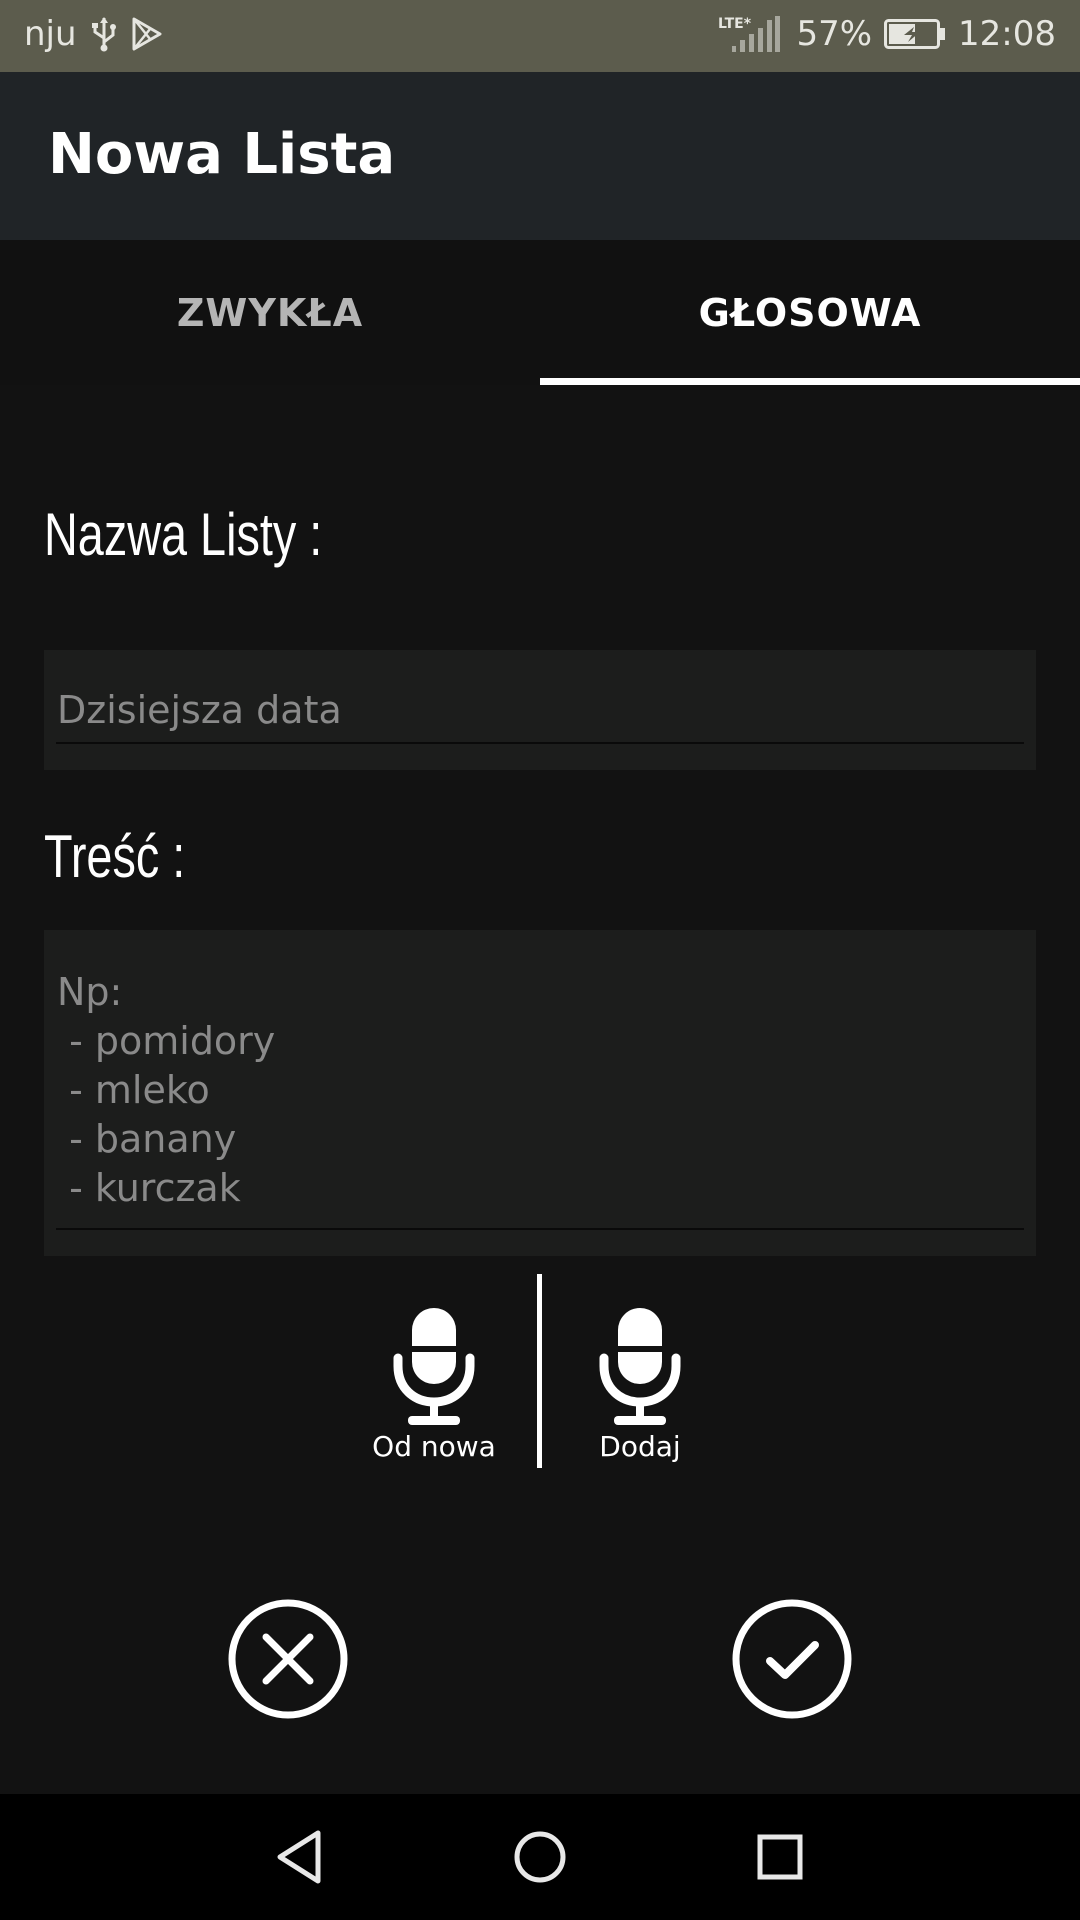  What do you see at coordinates (288, 1659) in the screenshot?
I see `cancel-button` at bounding box center [288, 1659].